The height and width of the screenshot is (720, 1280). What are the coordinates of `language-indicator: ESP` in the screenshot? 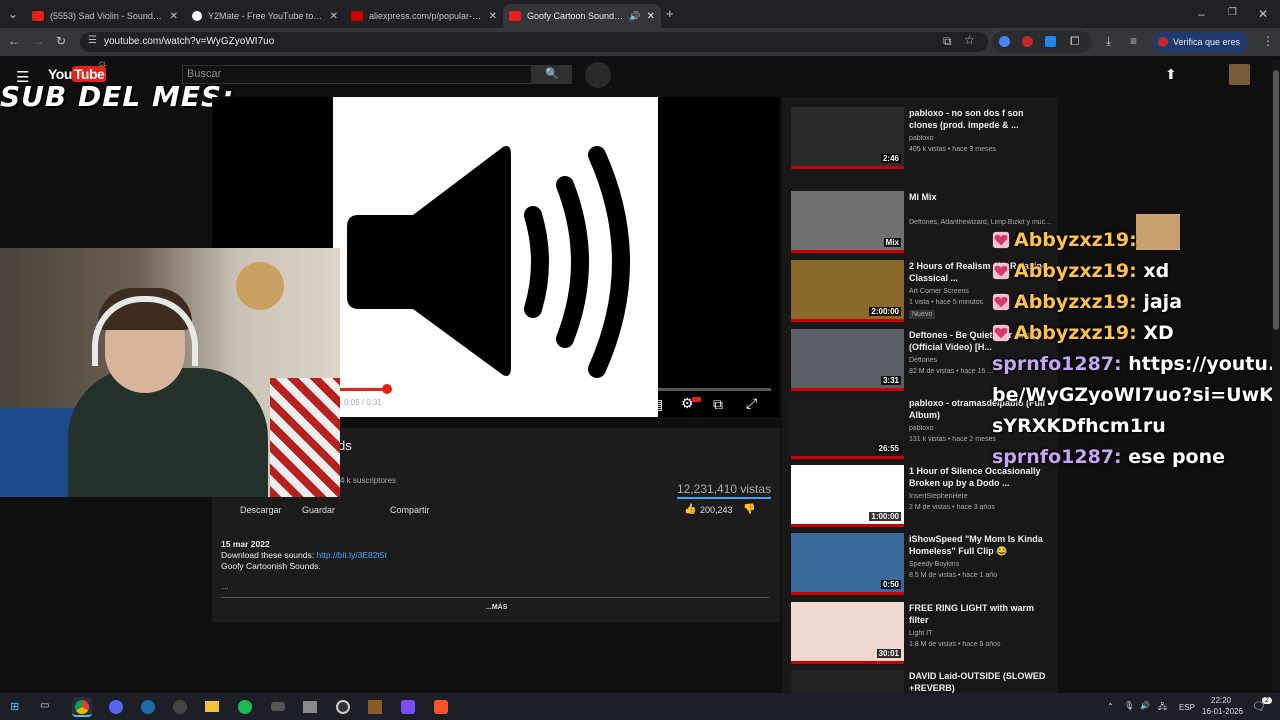 It's located at (1187, 707).